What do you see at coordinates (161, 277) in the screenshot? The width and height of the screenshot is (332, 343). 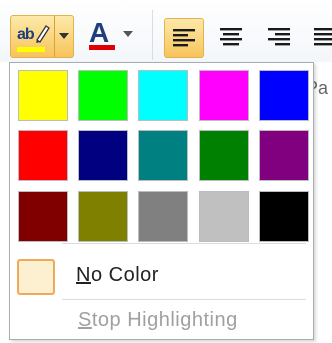 I see `no-color-menu-item: No Color` at bounding box center [161, 277].